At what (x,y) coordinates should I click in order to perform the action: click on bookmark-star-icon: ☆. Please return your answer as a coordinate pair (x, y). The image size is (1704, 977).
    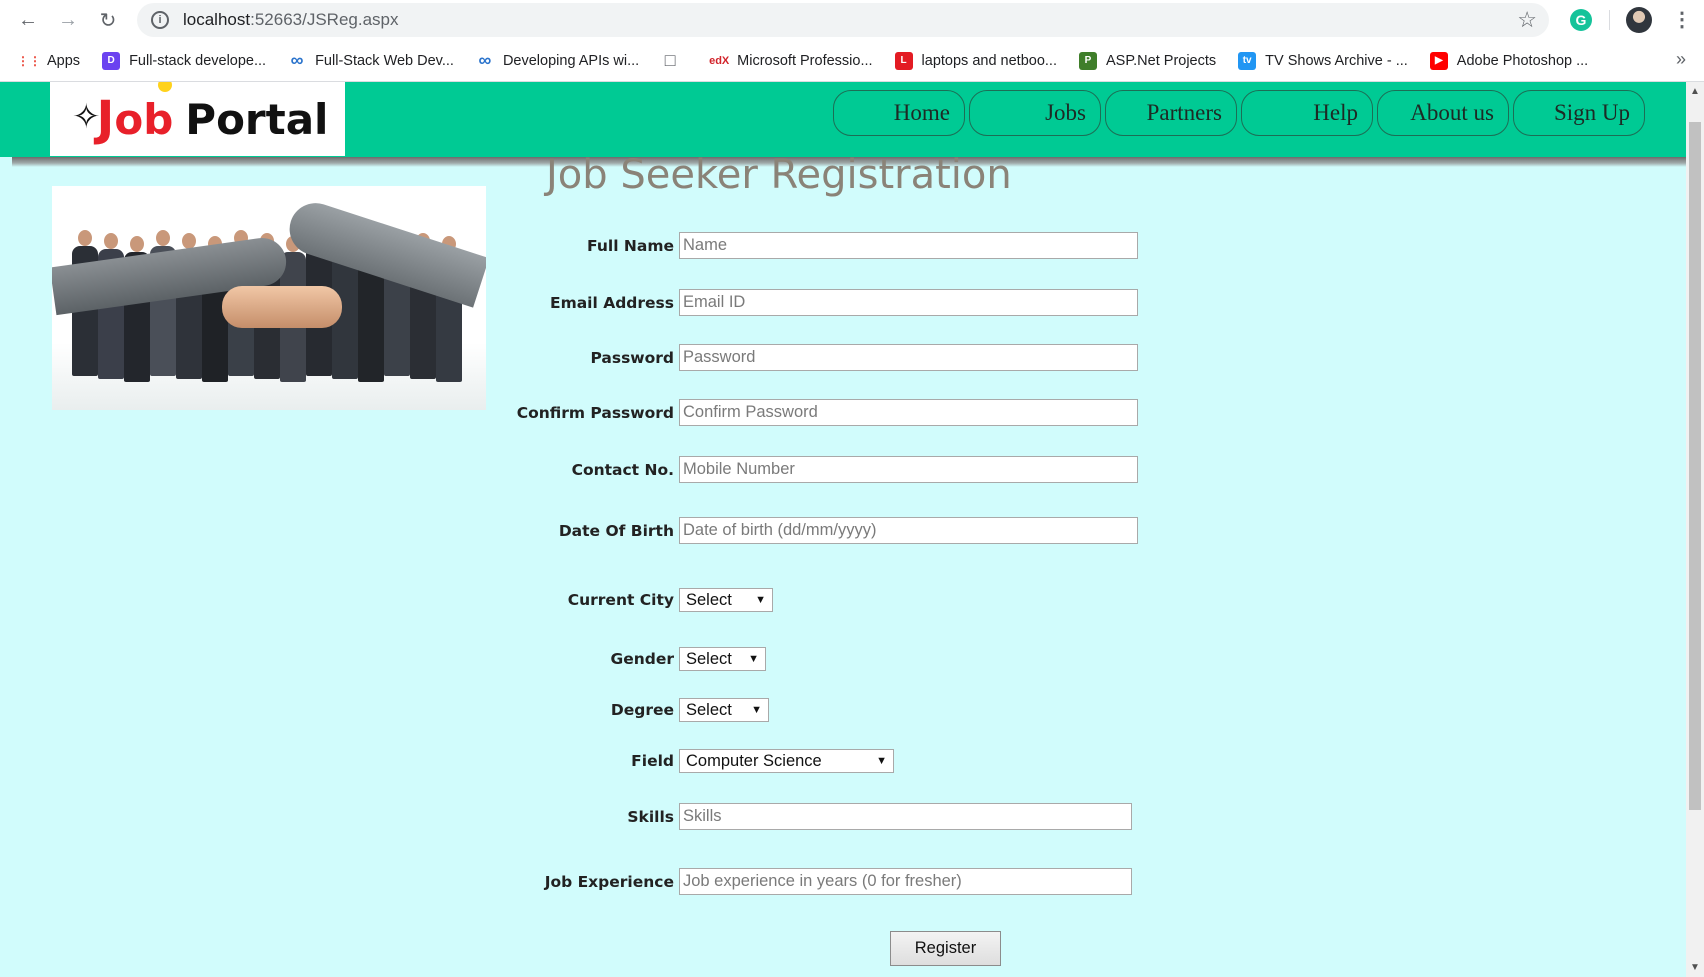
    Looking at the image, I should click on (1527, 20).